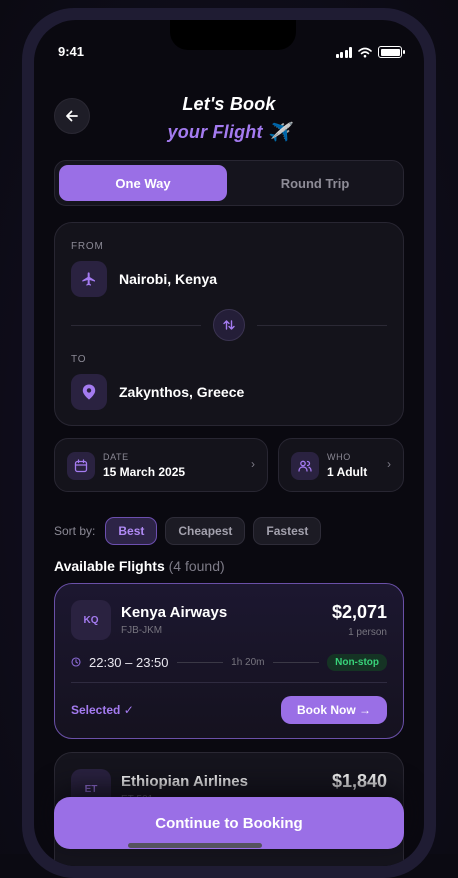 This screenshot has height=878, width=458. What do you see at coordinates (279, 132) in the screenshot?
I see `airplane-emoji-icon: ✈️` at bounding box center [279, 132].